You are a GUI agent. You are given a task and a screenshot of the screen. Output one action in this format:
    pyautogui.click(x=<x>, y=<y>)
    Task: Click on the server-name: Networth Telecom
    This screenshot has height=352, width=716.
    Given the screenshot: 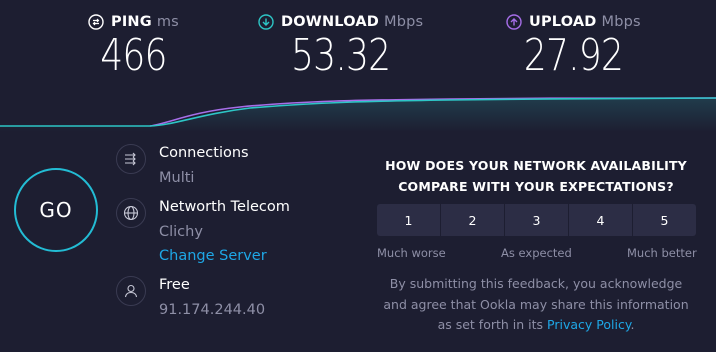 What is the action you would take?
    pyautogui.click(x=224, y=207)
    